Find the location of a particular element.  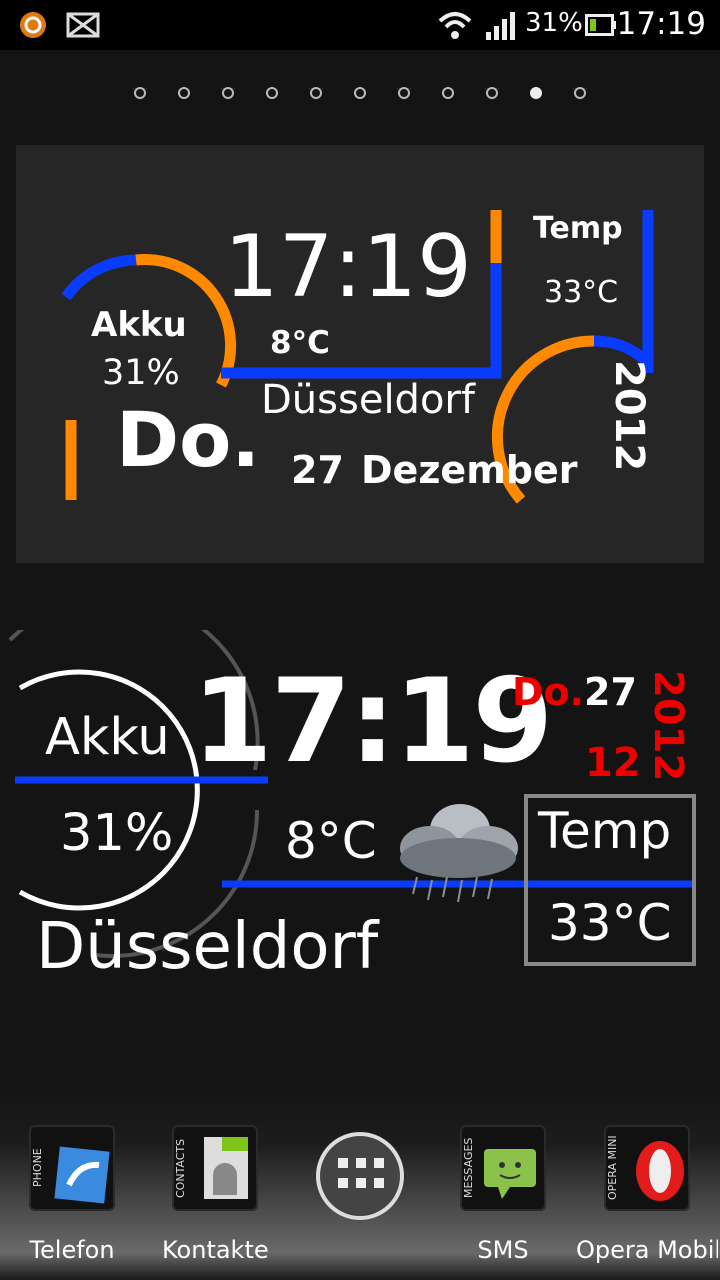

phone-app-icon: PHONE is located at coordinates (72, 1168).